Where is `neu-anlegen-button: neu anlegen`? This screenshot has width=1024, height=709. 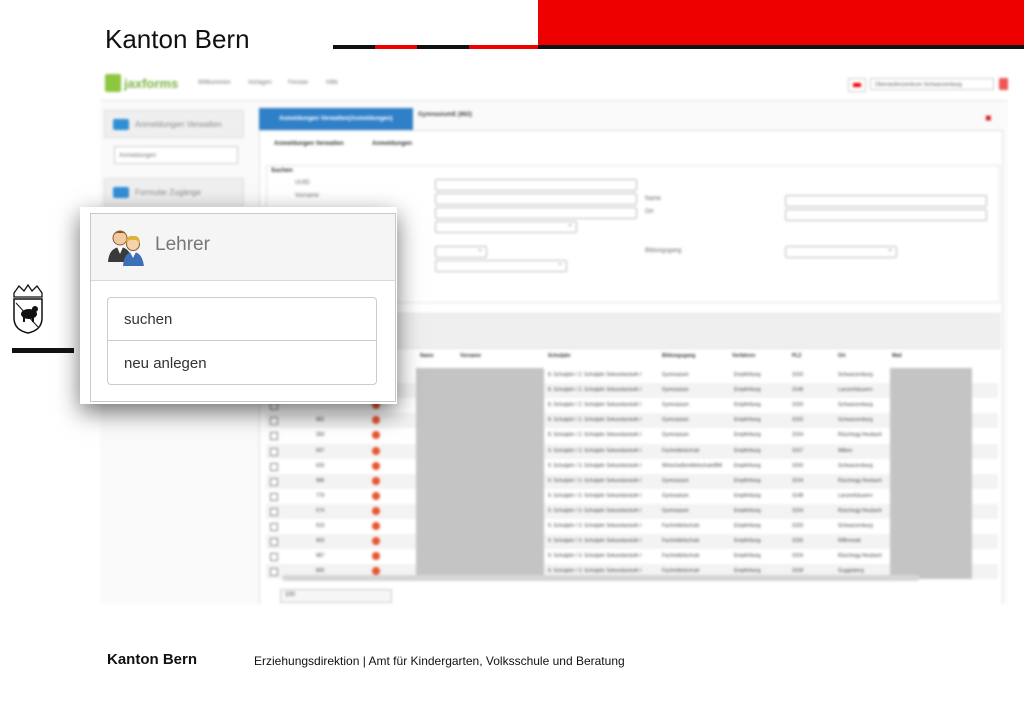 neu-anlegen-button: neu anlegen is located at coordinates (242, 363).